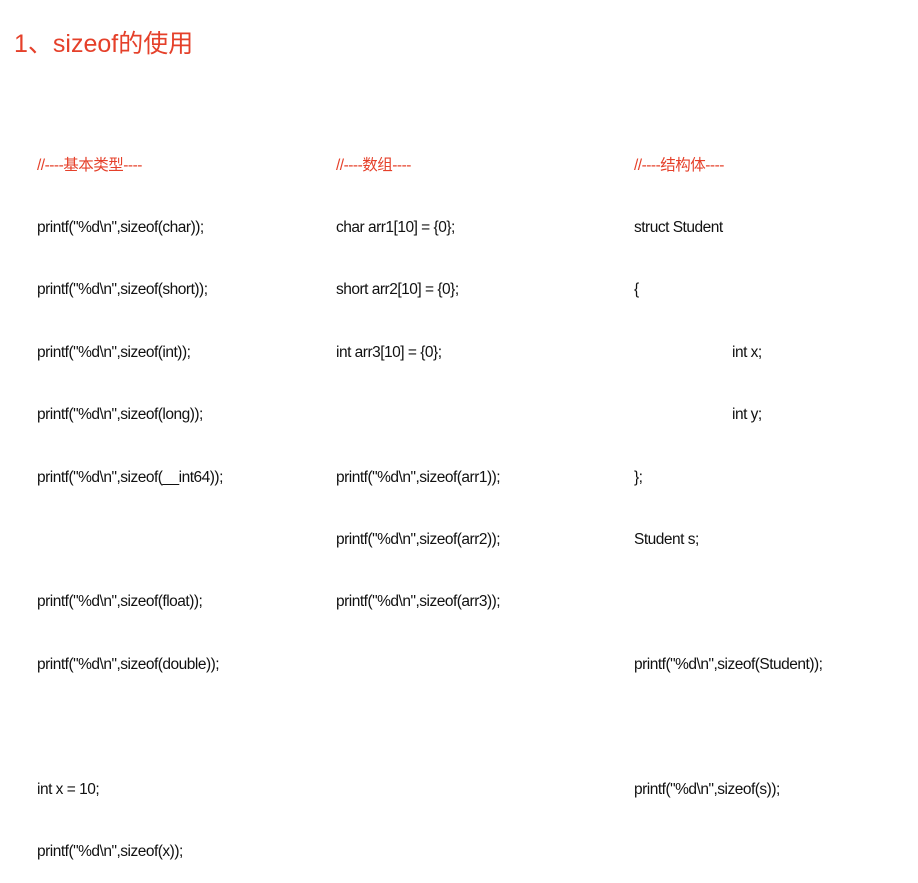  I want to click on code-comment-basic-types: //----基本类型----, so click(89, 165).